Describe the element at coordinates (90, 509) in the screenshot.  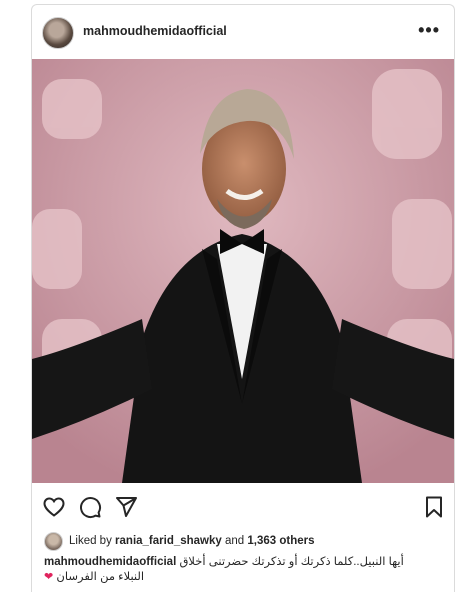
I see `comment-icon` at that location.